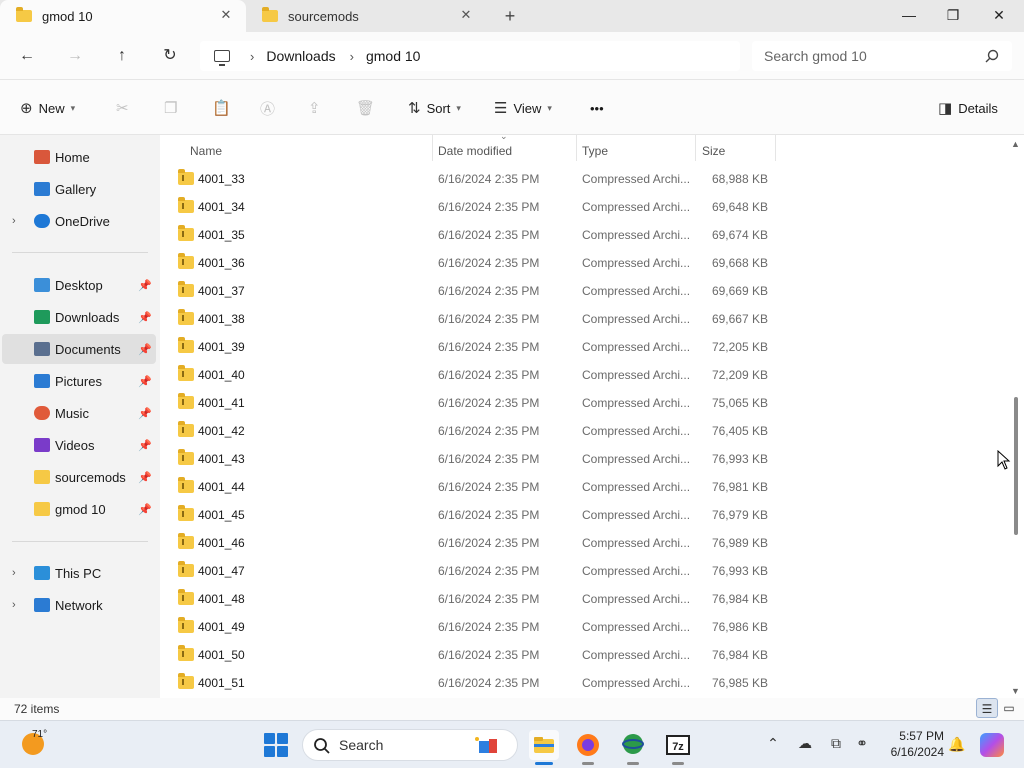 This screenshot has height=768, width=1024. What do you see at coordinates (125, 108) in the screenshot?
I see `cut-button: ✂` at bounding box center [125, 108].